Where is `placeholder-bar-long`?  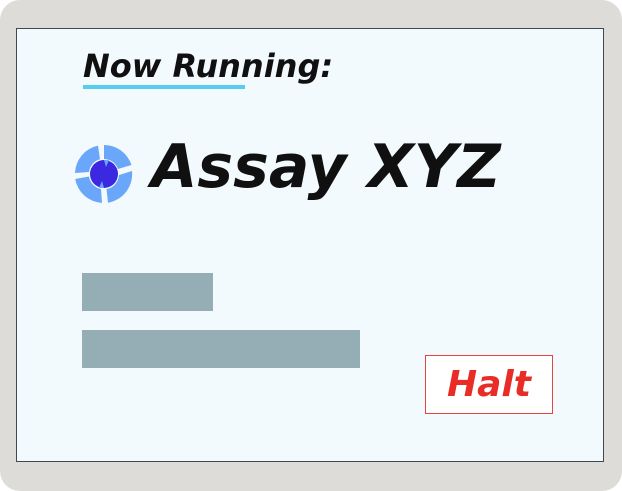 placeholder-bar-long is located at coordinates (221, 349).